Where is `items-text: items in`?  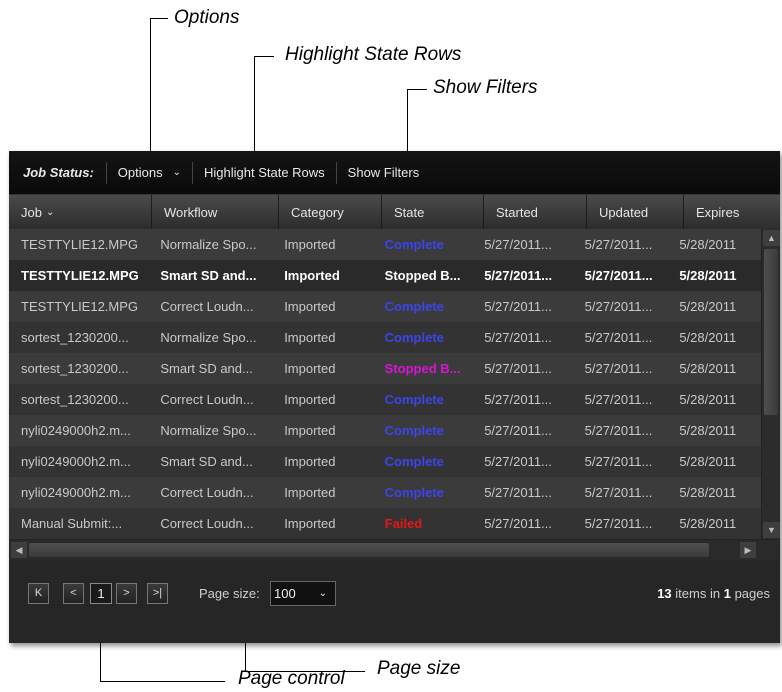
items-text: items in is located at coordinates (698, 593).